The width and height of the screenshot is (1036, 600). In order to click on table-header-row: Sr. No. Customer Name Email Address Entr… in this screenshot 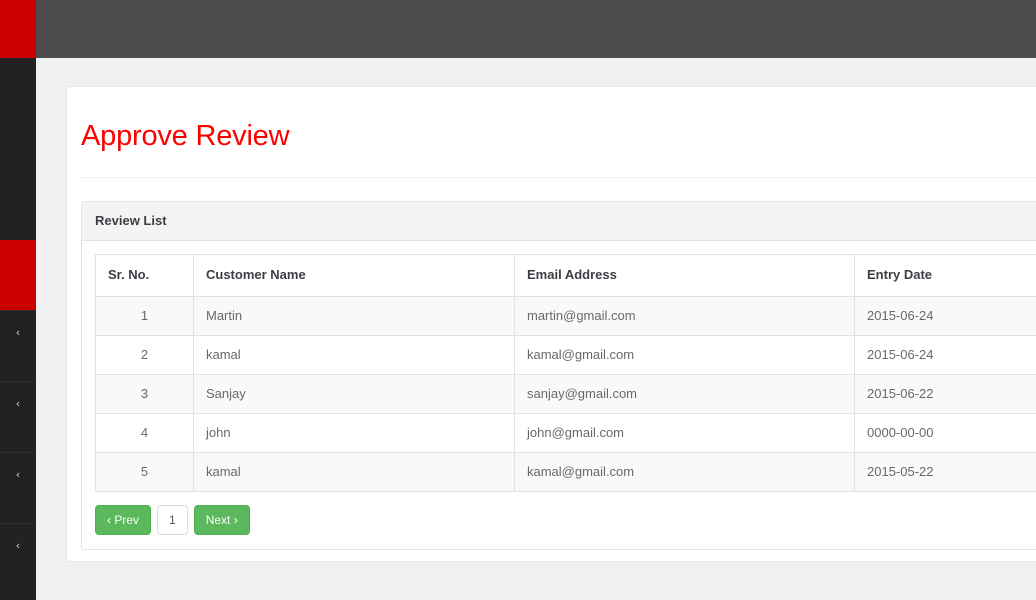, I will do `click(565, 275)`.